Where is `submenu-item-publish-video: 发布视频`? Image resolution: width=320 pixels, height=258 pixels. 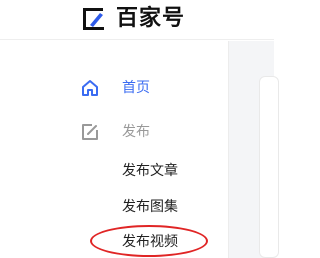 submenu-item-publish-video: 发布视频 is located at coordinates (164, 242).